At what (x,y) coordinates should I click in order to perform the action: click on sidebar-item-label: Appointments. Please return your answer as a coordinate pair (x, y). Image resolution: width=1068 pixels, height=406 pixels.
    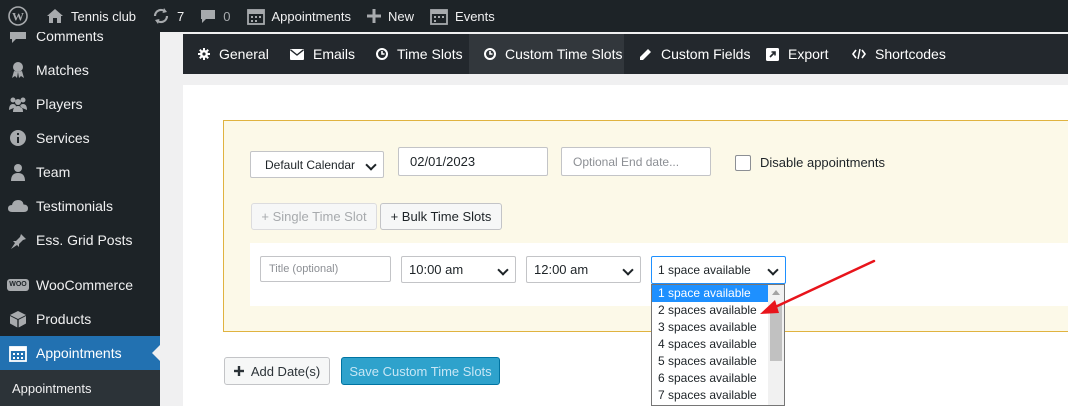
    Looking at the image, I should click on (79, 353).